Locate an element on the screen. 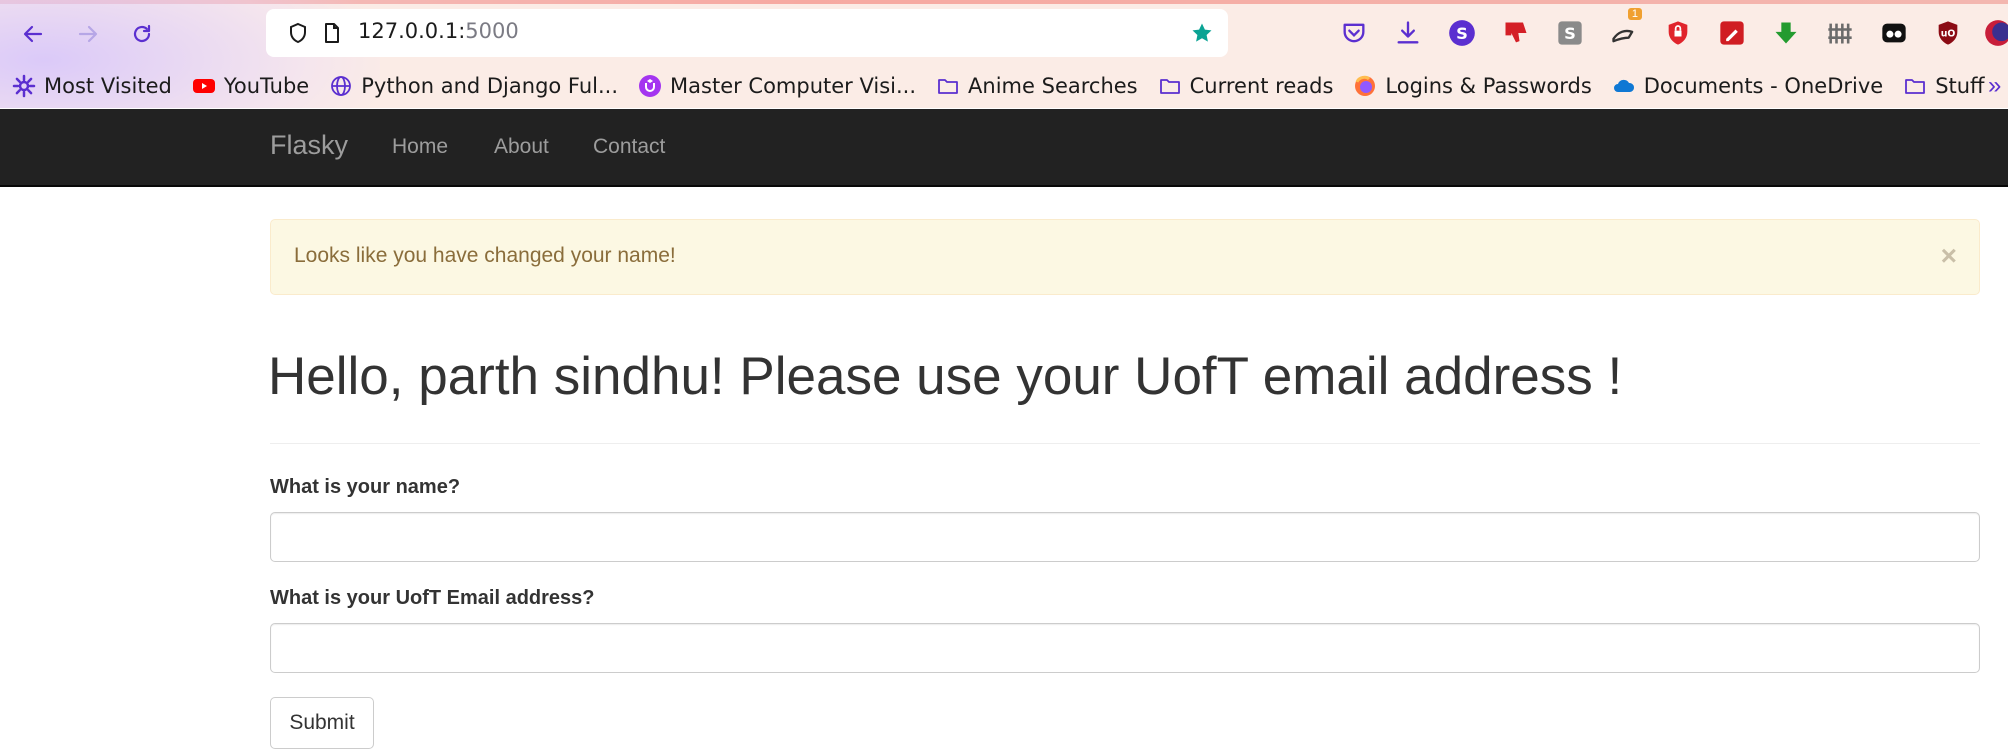 This screenshot has height=749, width=2008. thumbs-down-icon is located at coordinates (1516, 32).